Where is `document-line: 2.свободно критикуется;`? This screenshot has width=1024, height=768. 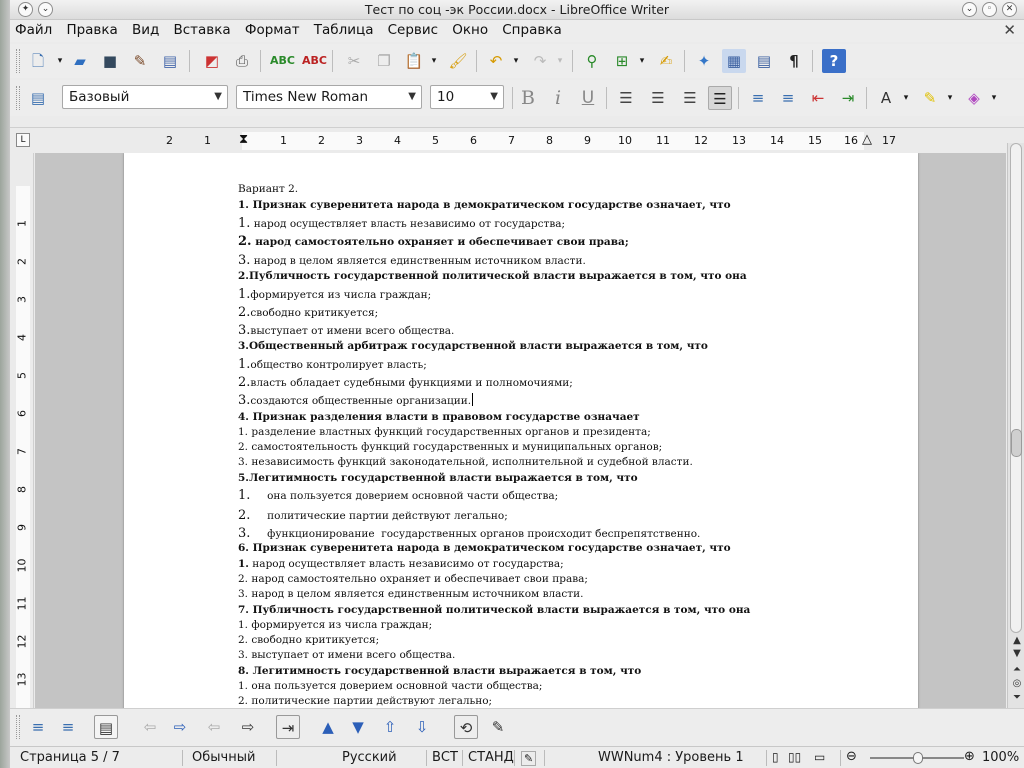
document-line: 2.свободно критикуется; is located at coordinates (308, 312).